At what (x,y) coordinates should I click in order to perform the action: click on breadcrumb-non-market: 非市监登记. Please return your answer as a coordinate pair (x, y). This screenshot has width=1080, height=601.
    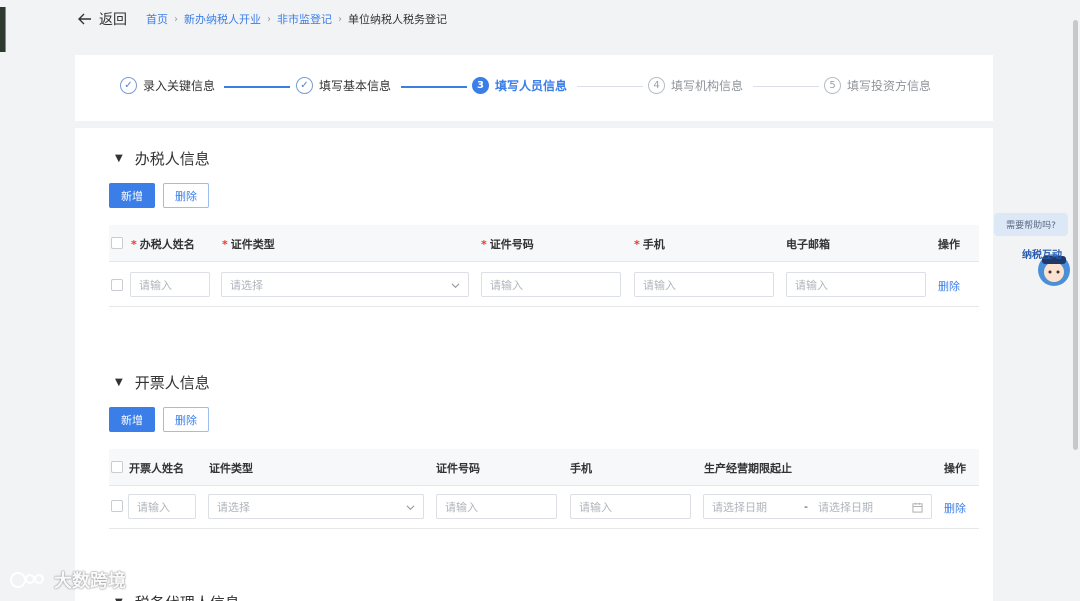
    Looking at the image, I should click on (304, 19).